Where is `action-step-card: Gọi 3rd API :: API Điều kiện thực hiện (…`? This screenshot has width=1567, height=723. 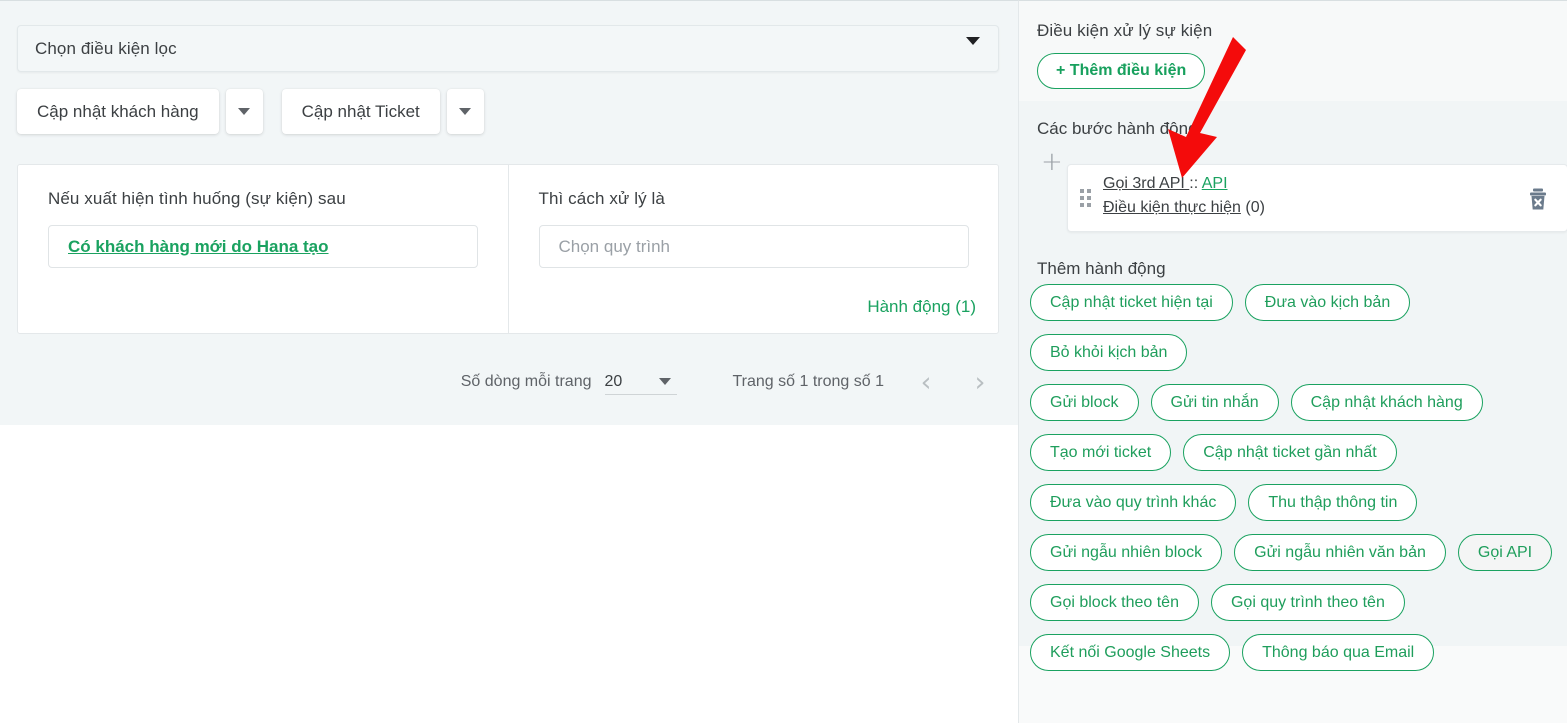
action-step-card: Gọi 3rd API :: API Điều kiện thực hiện (… is located at coordinates (1317, 198).